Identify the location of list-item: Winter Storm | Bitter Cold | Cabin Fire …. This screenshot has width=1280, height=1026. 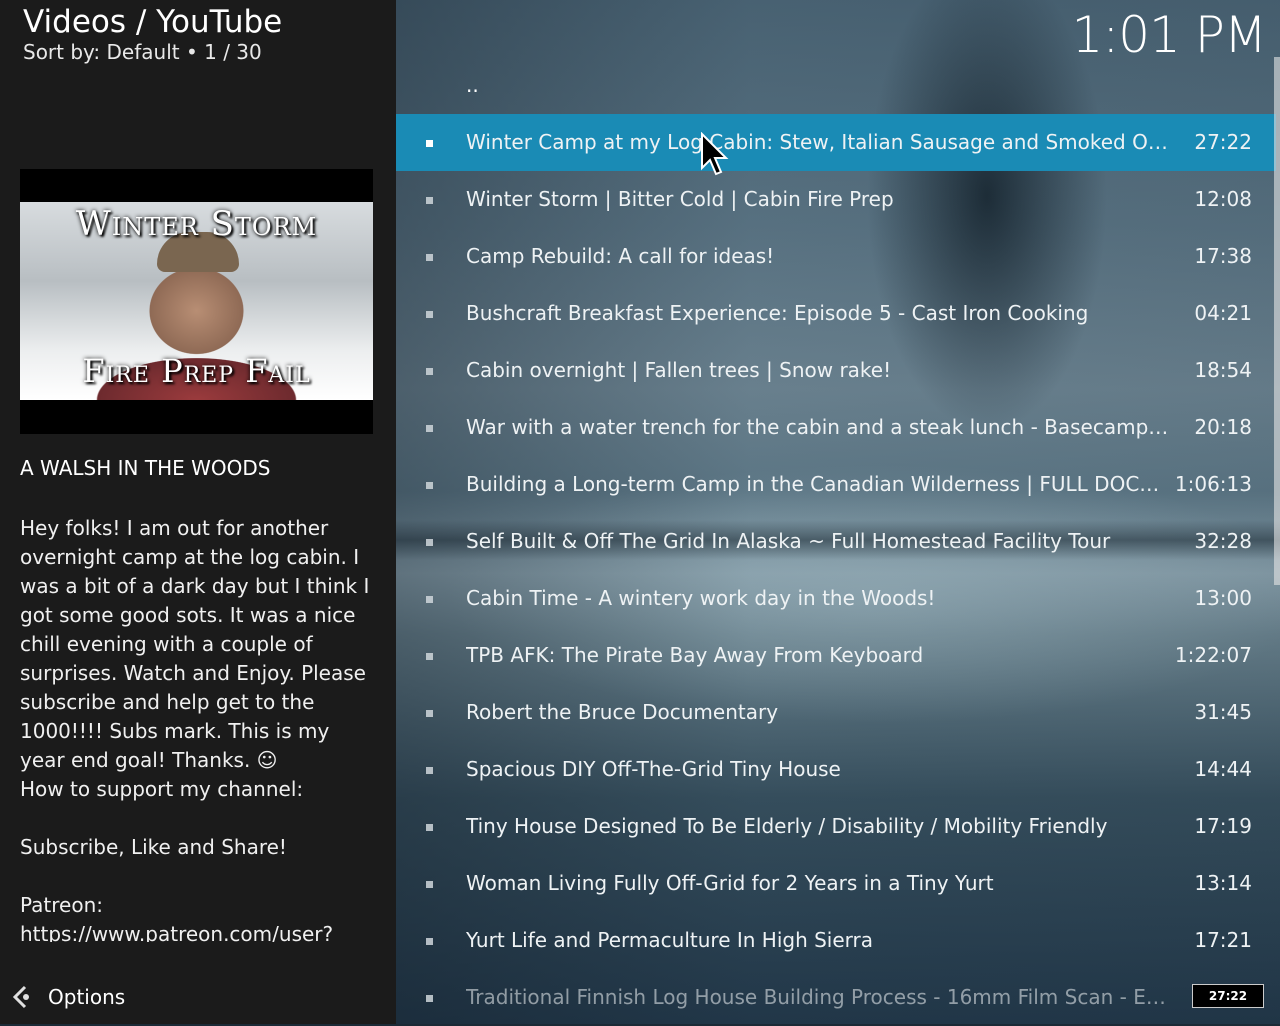
(836, 199).